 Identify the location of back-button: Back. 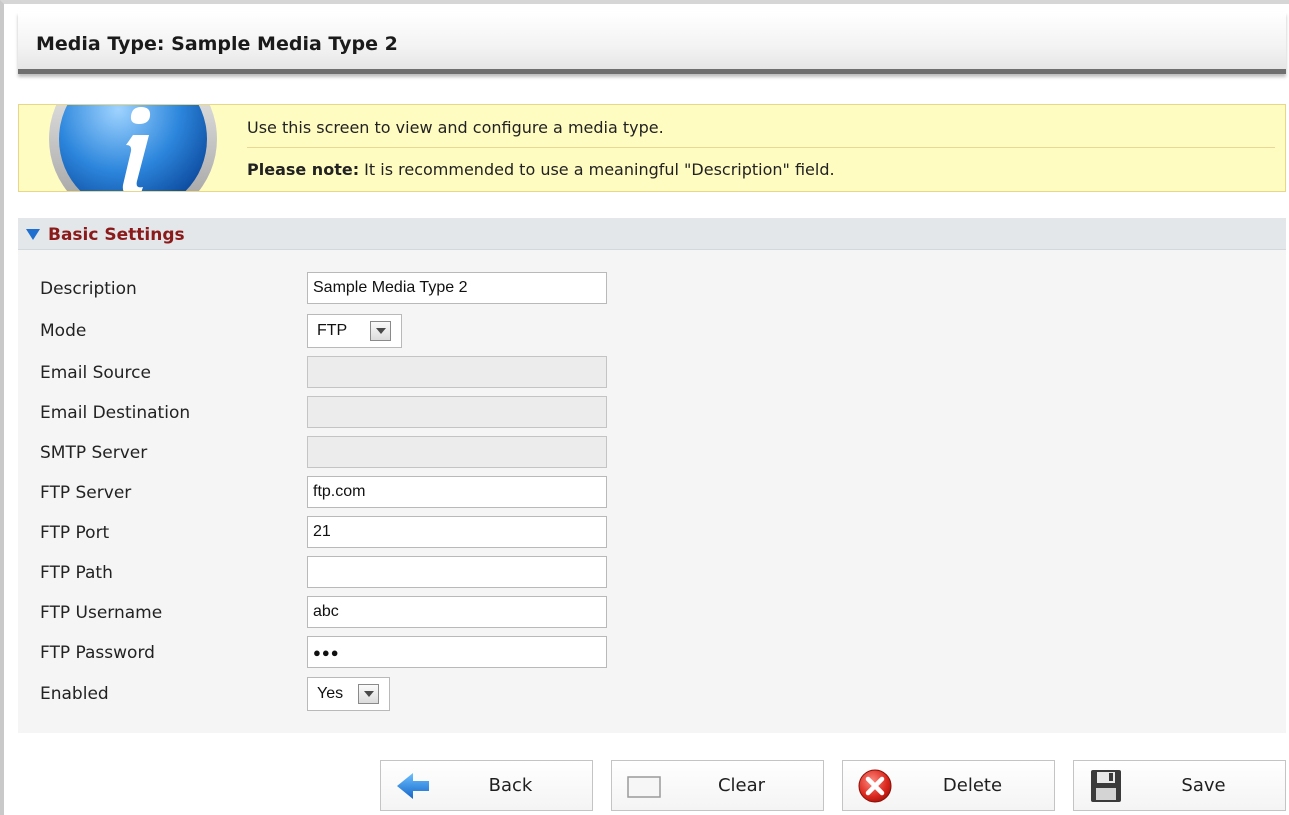
(486, 785).